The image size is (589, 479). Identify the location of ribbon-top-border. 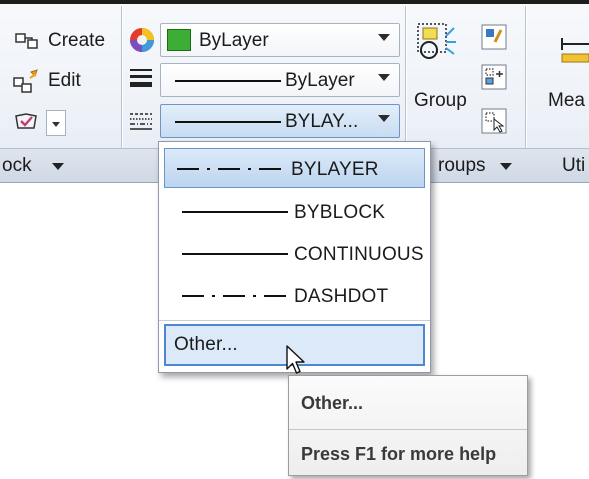
(294, 2).